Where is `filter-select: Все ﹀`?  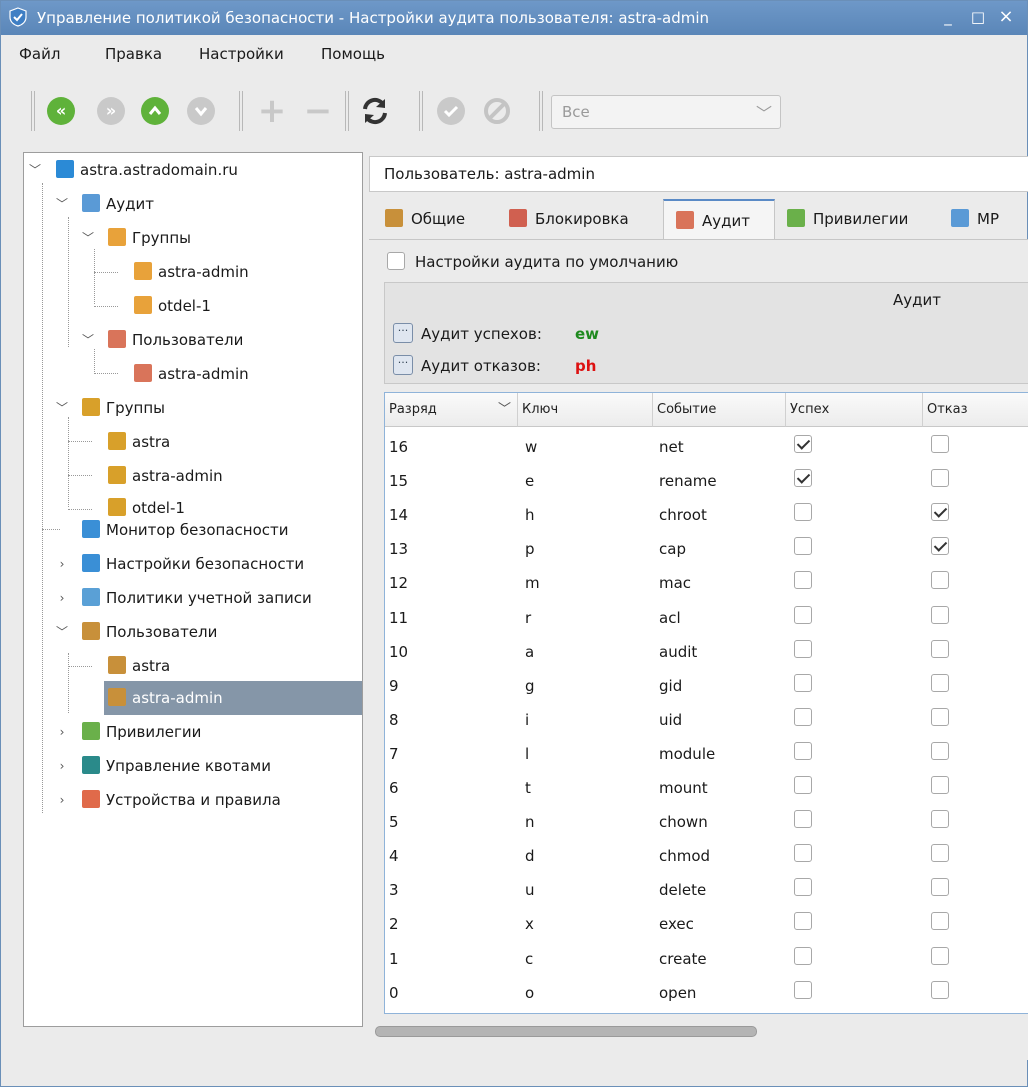 filter-select: Все ﹀ is located at coordinates (666, 112).